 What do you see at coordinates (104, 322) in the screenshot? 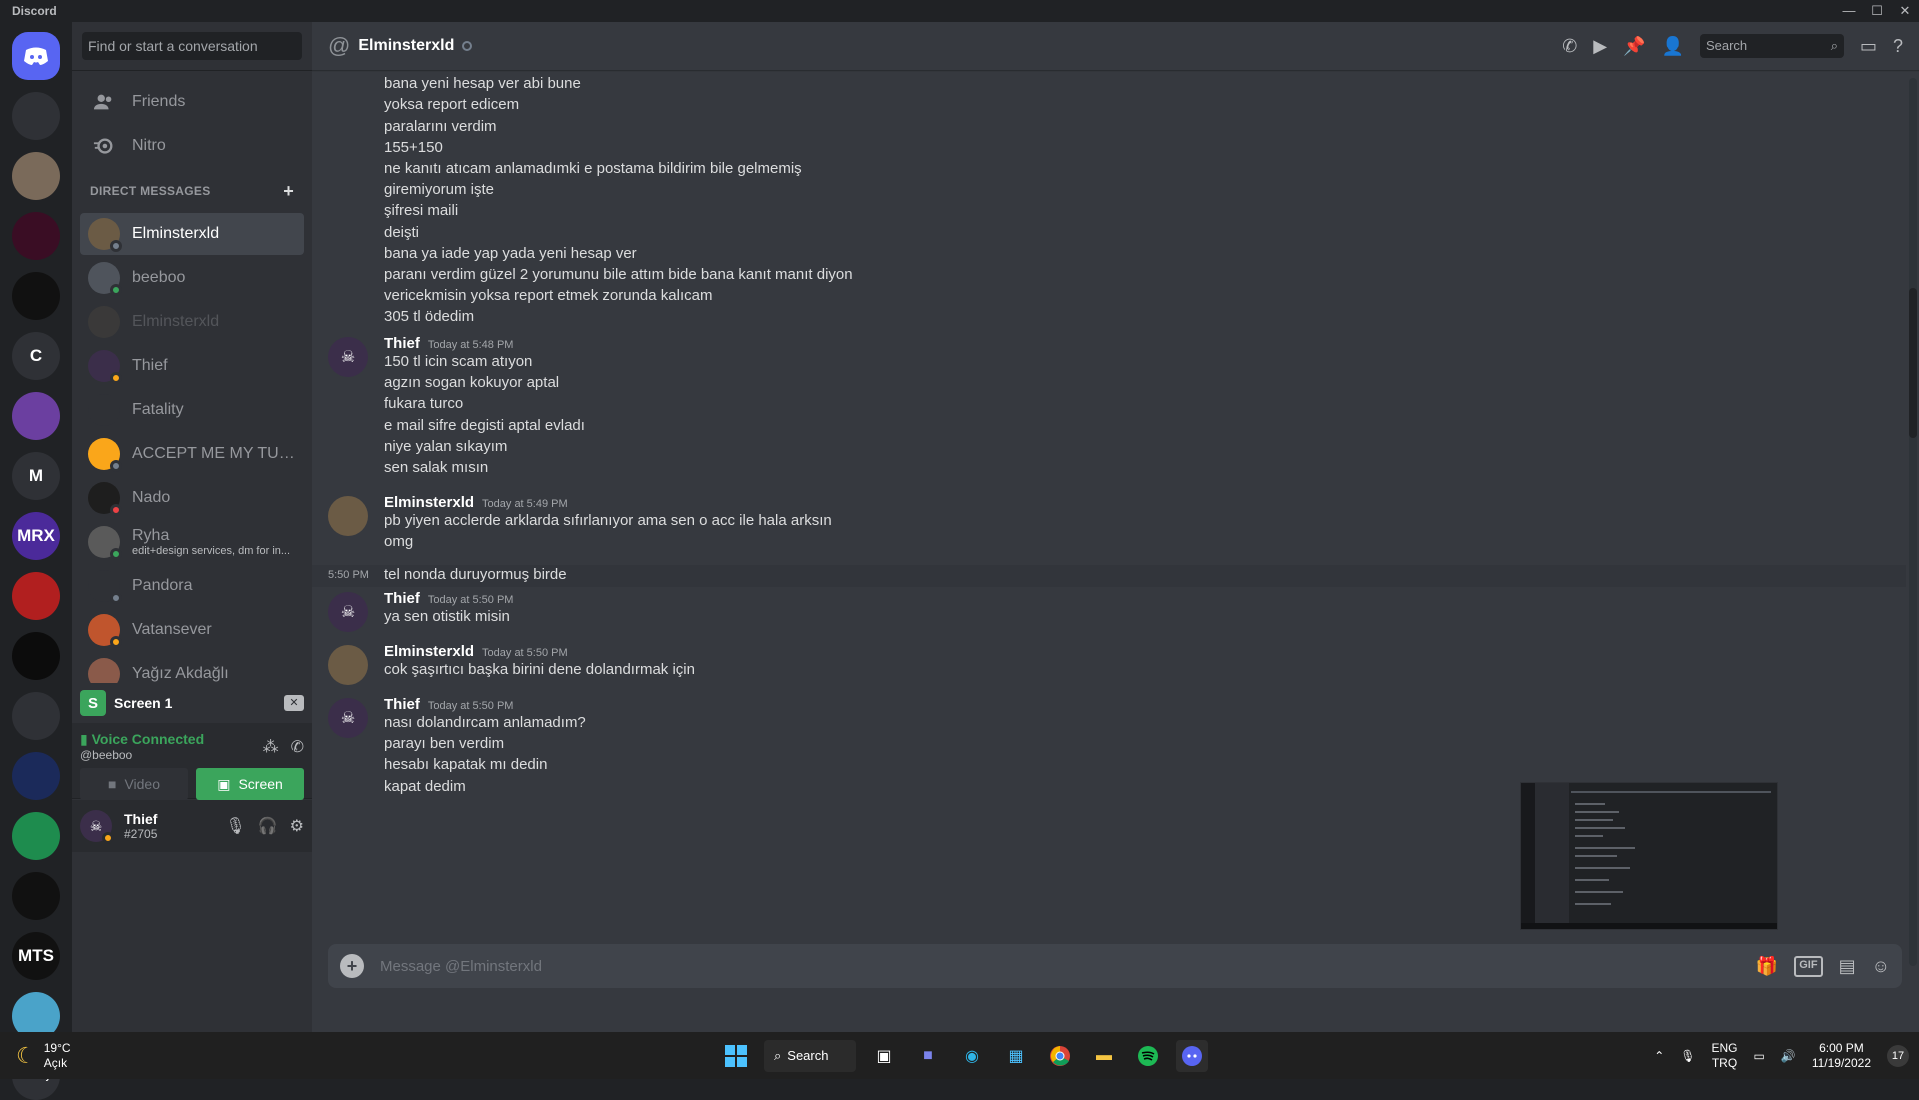
I see `dm-avatar` at bounding box center [104, 322].